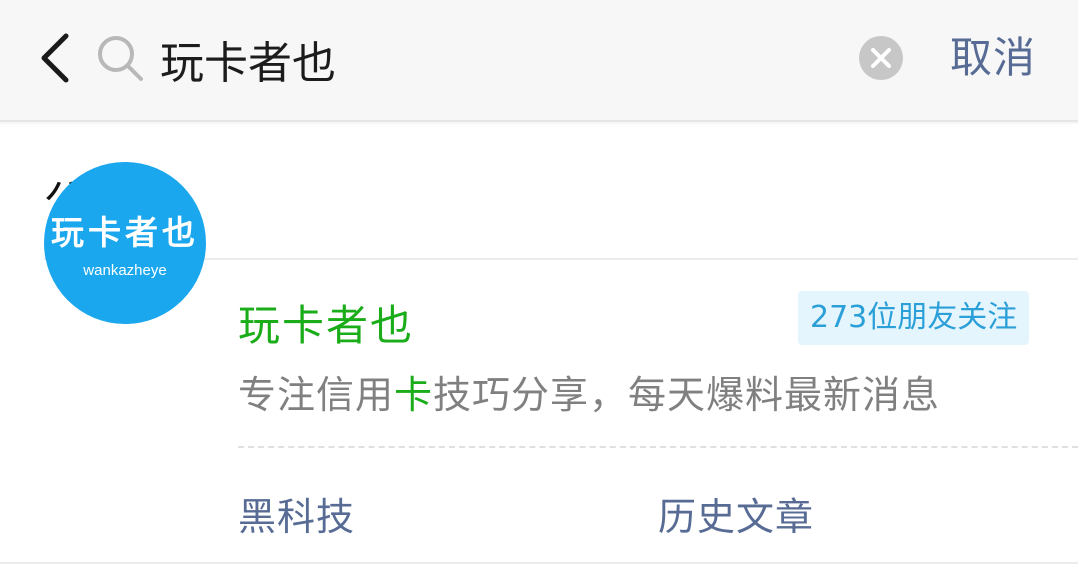 This screenshot has width=1078, height=566. What do you see at coordinates (687, 395) in the screenshot?
I see `description-text-rest: 技巧分享，每天爆料最新消息` at bounding box center [687, 395].